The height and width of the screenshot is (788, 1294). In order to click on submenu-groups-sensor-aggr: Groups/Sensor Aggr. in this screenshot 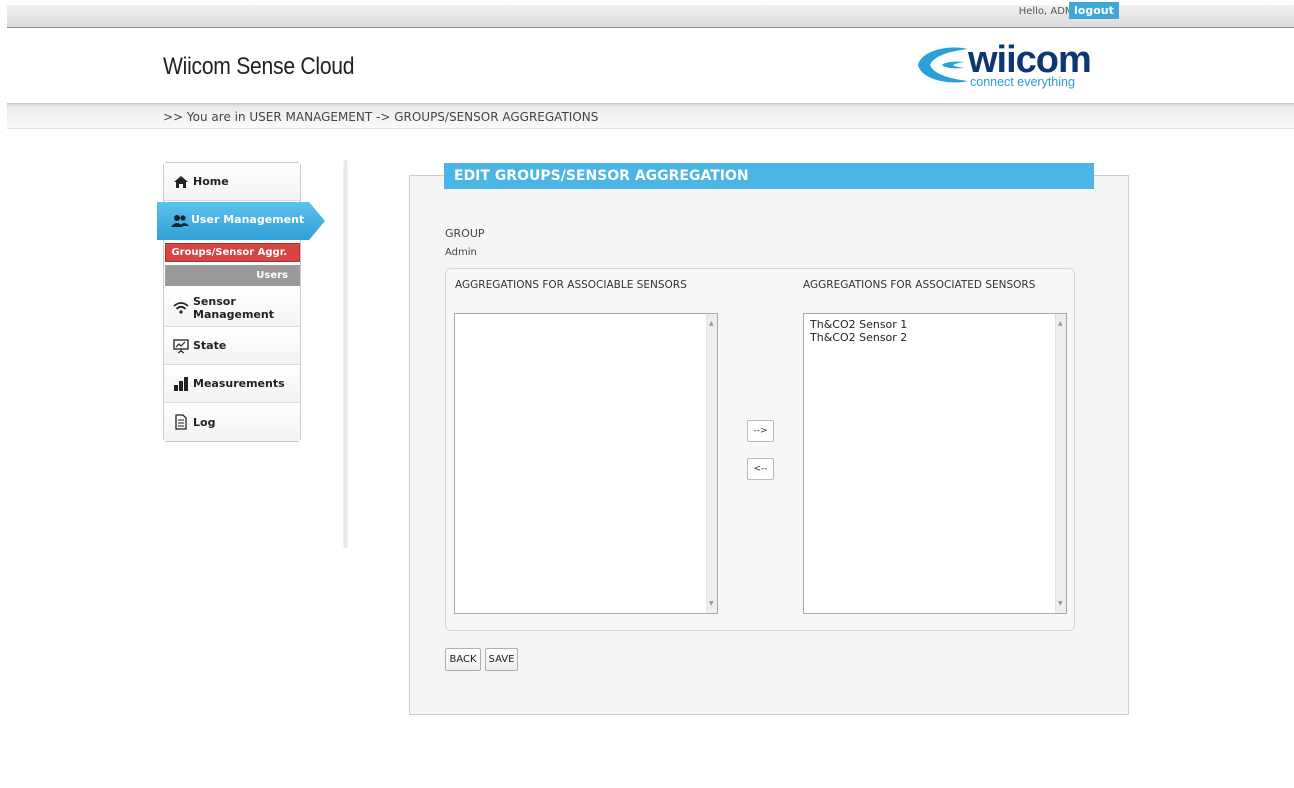, I will do `click(232, 252)`.